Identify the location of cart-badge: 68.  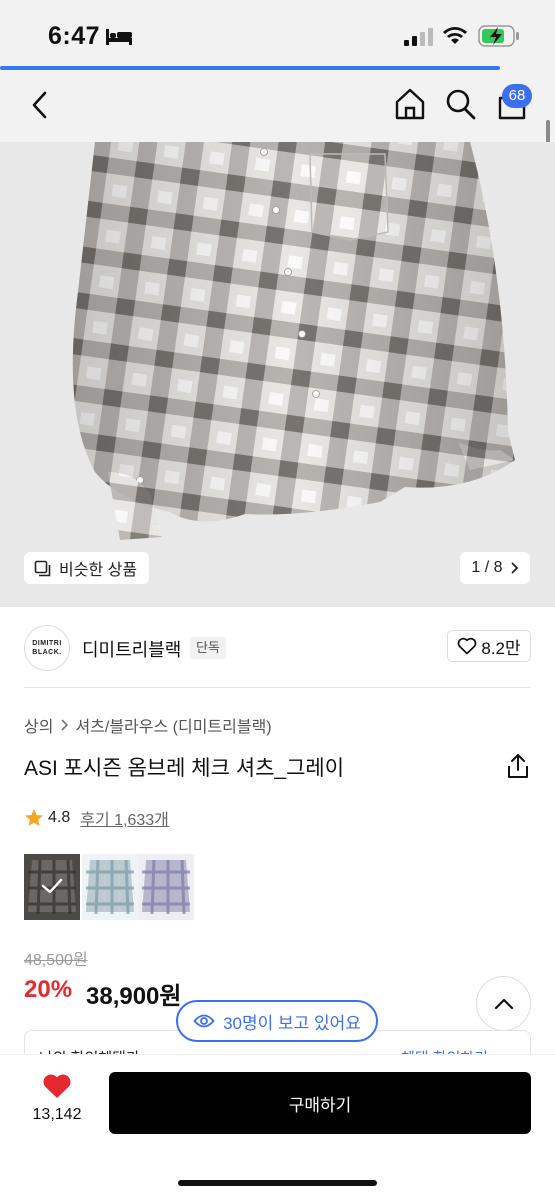
(517, 96).